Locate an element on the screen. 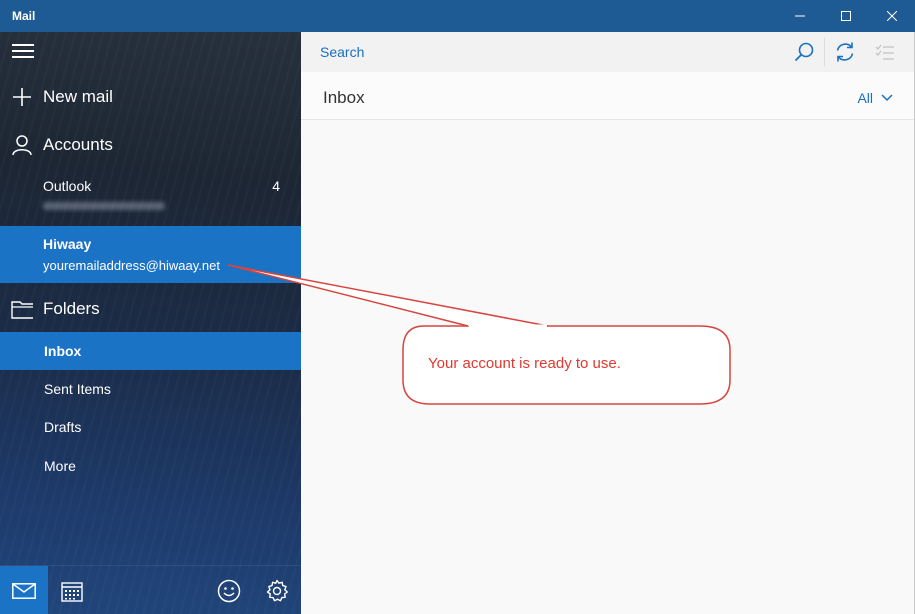 The width and height of the screenshot is (915, 614). callout-bubble is located at coordinates (479, 334).